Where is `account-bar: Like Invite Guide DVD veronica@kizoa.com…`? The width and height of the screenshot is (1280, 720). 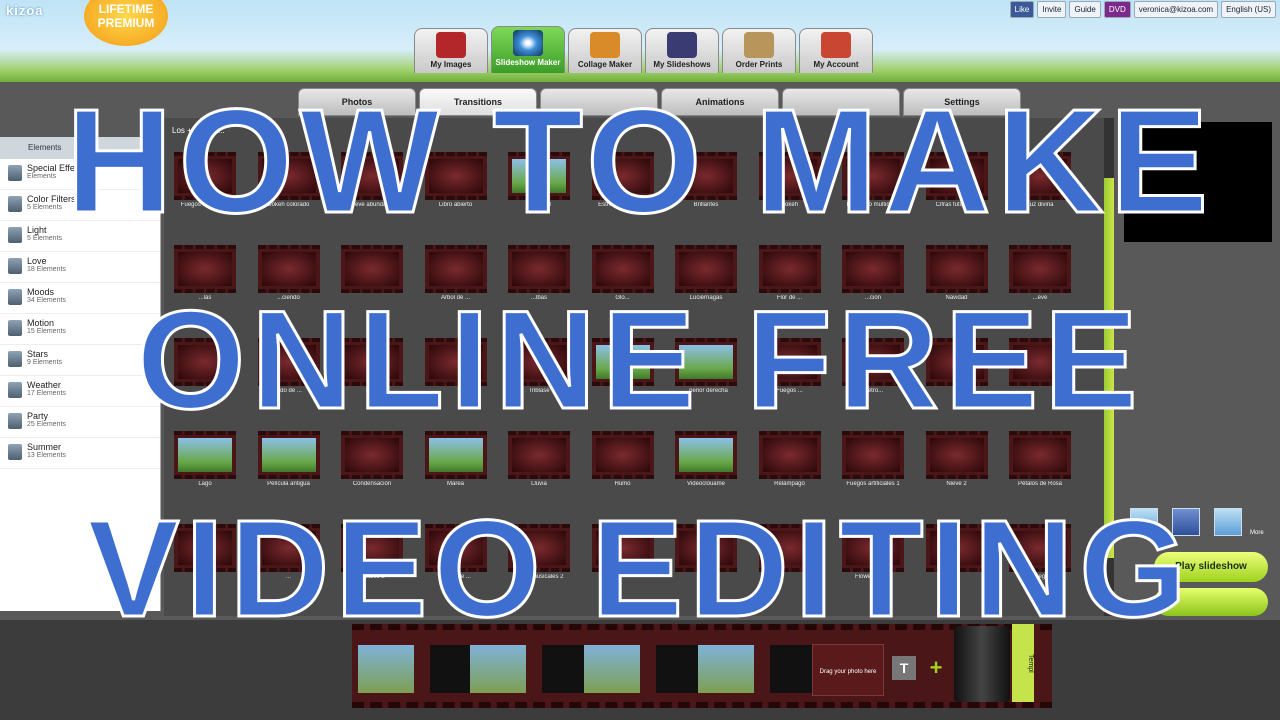
account-bar: Like Invite Guide DVD veronica@kizoa.com… is located at coordinates (1142, 9).